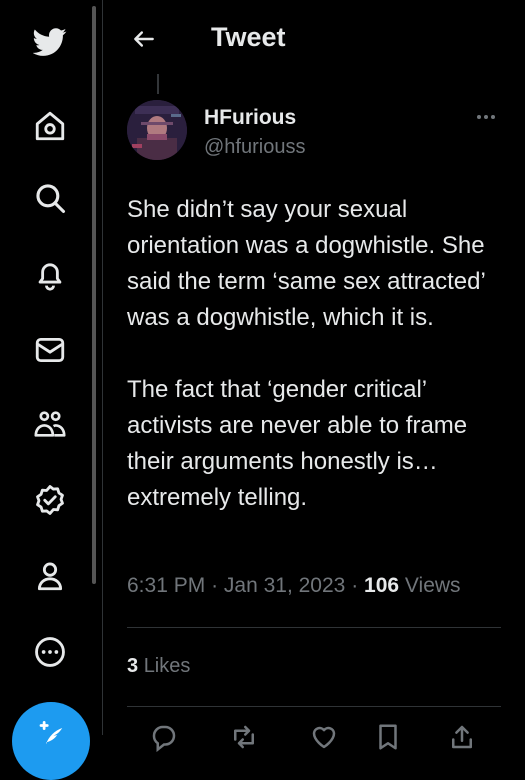  What do you see at coordinates (50, 424) in the screenshot?
I see `communities-icon` at bounding box center [50, 424].